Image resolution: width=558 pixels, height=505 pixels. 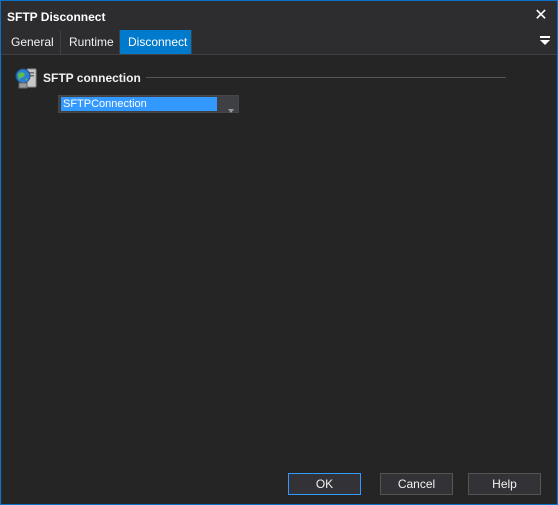 I want to click on tab-general: General, so click(x=32, y=42).